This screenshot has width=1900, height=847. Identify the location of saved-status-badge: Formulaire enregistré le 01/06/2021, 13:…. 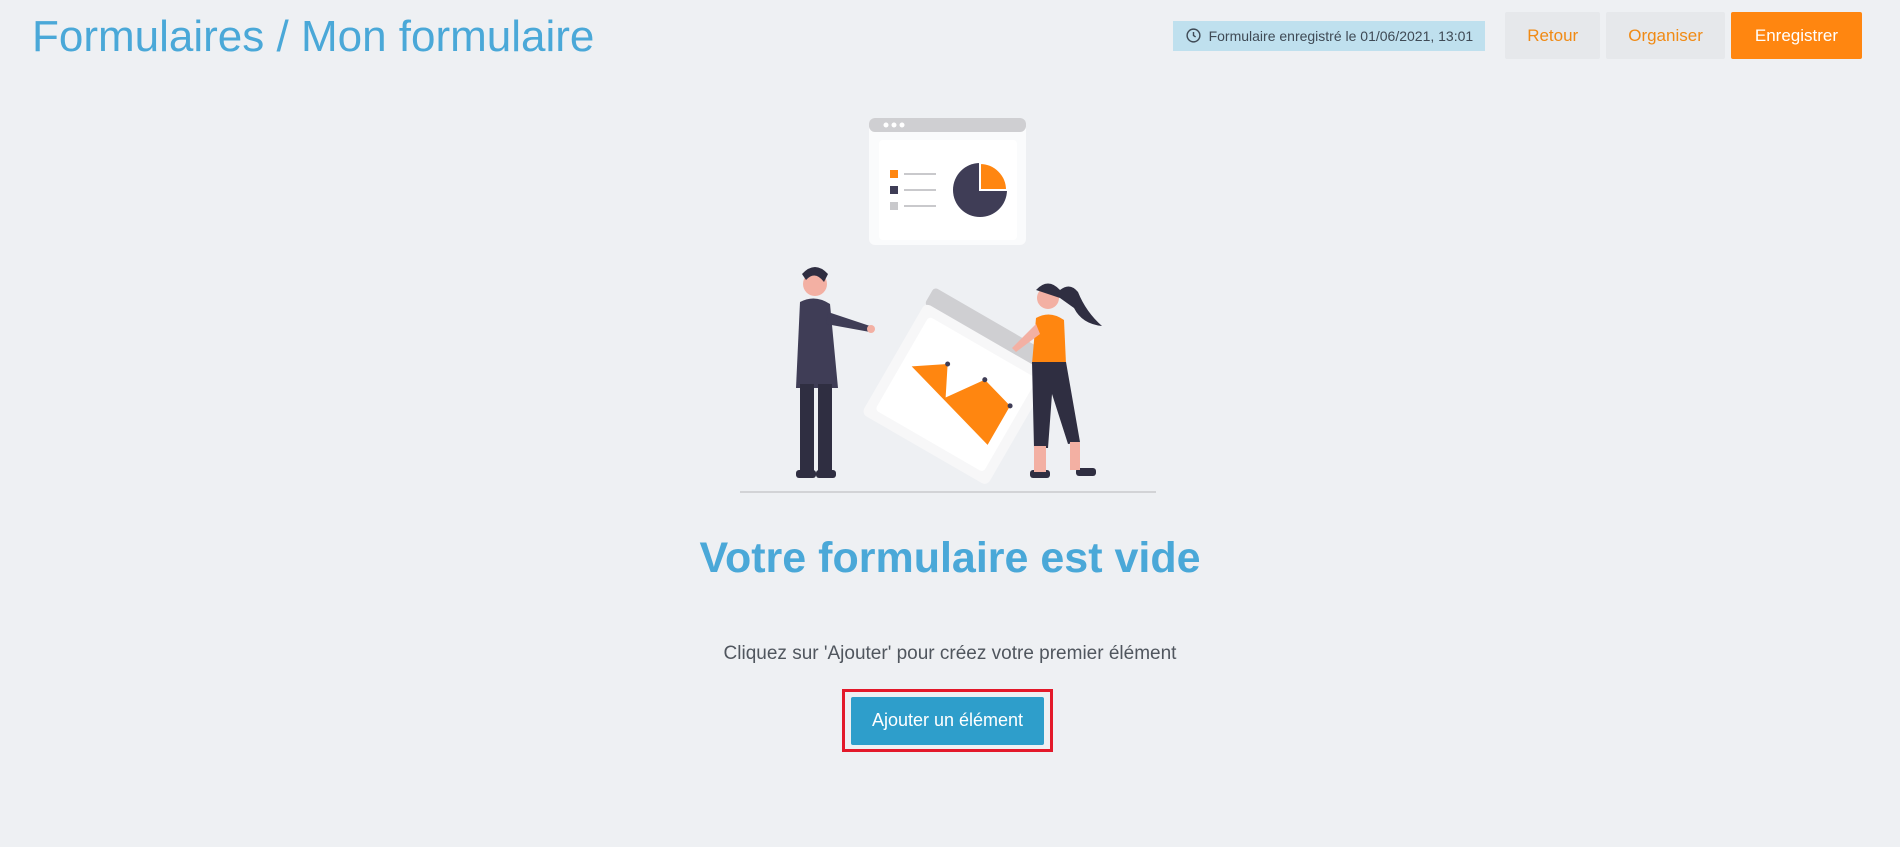
(1329, 35).